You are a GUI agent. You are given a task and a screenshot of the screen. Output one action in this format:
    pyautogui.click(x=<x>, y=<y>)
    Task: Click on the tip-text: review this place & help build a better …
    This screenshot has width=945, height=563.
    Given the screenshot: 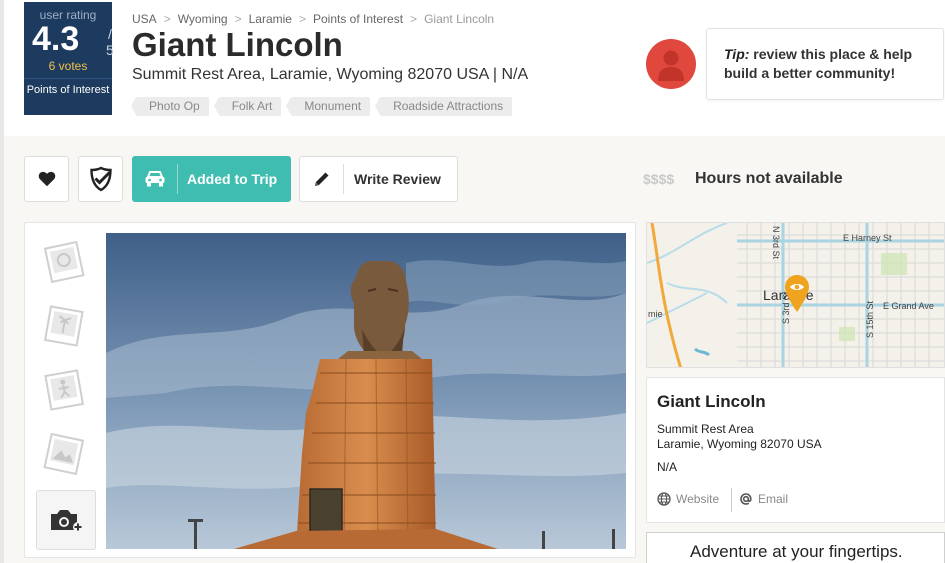 What is the action you would take?
    pyautogui.click(x=818, y=63)
    